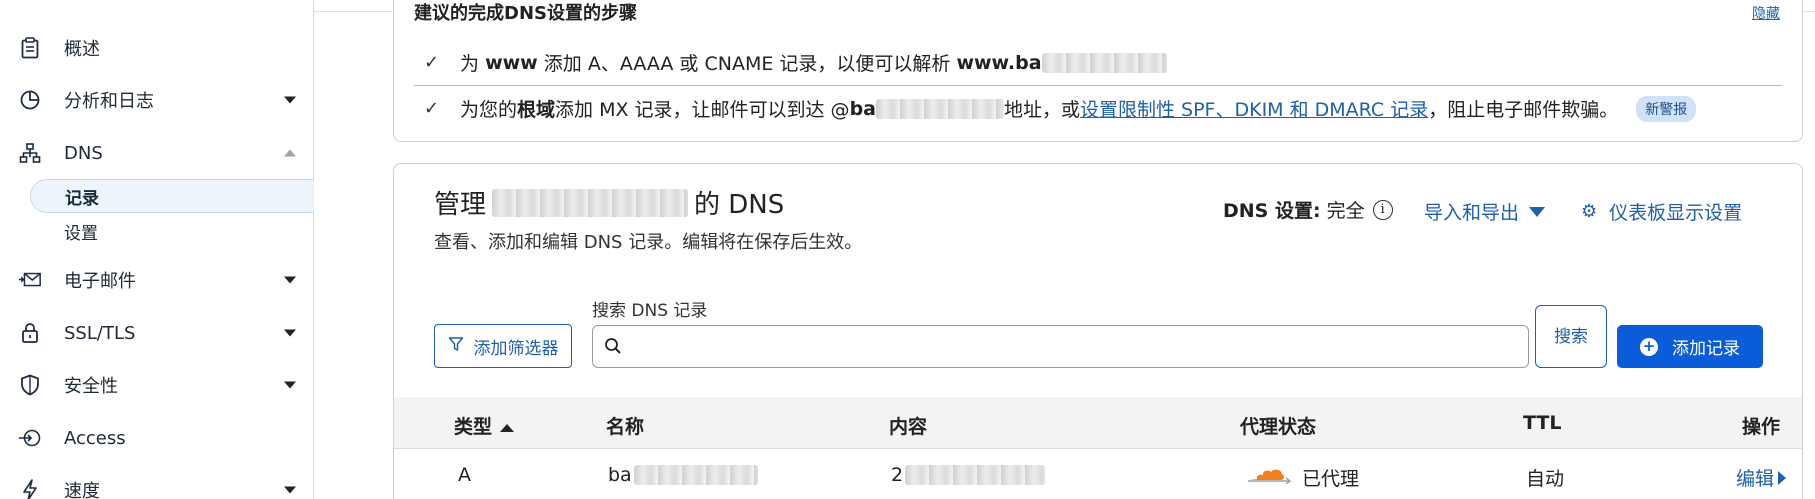 Image resolution: width=1815 pixels, height=499 pixels. I want to click on edit-record-link: 编辑, so click(1761, 477).